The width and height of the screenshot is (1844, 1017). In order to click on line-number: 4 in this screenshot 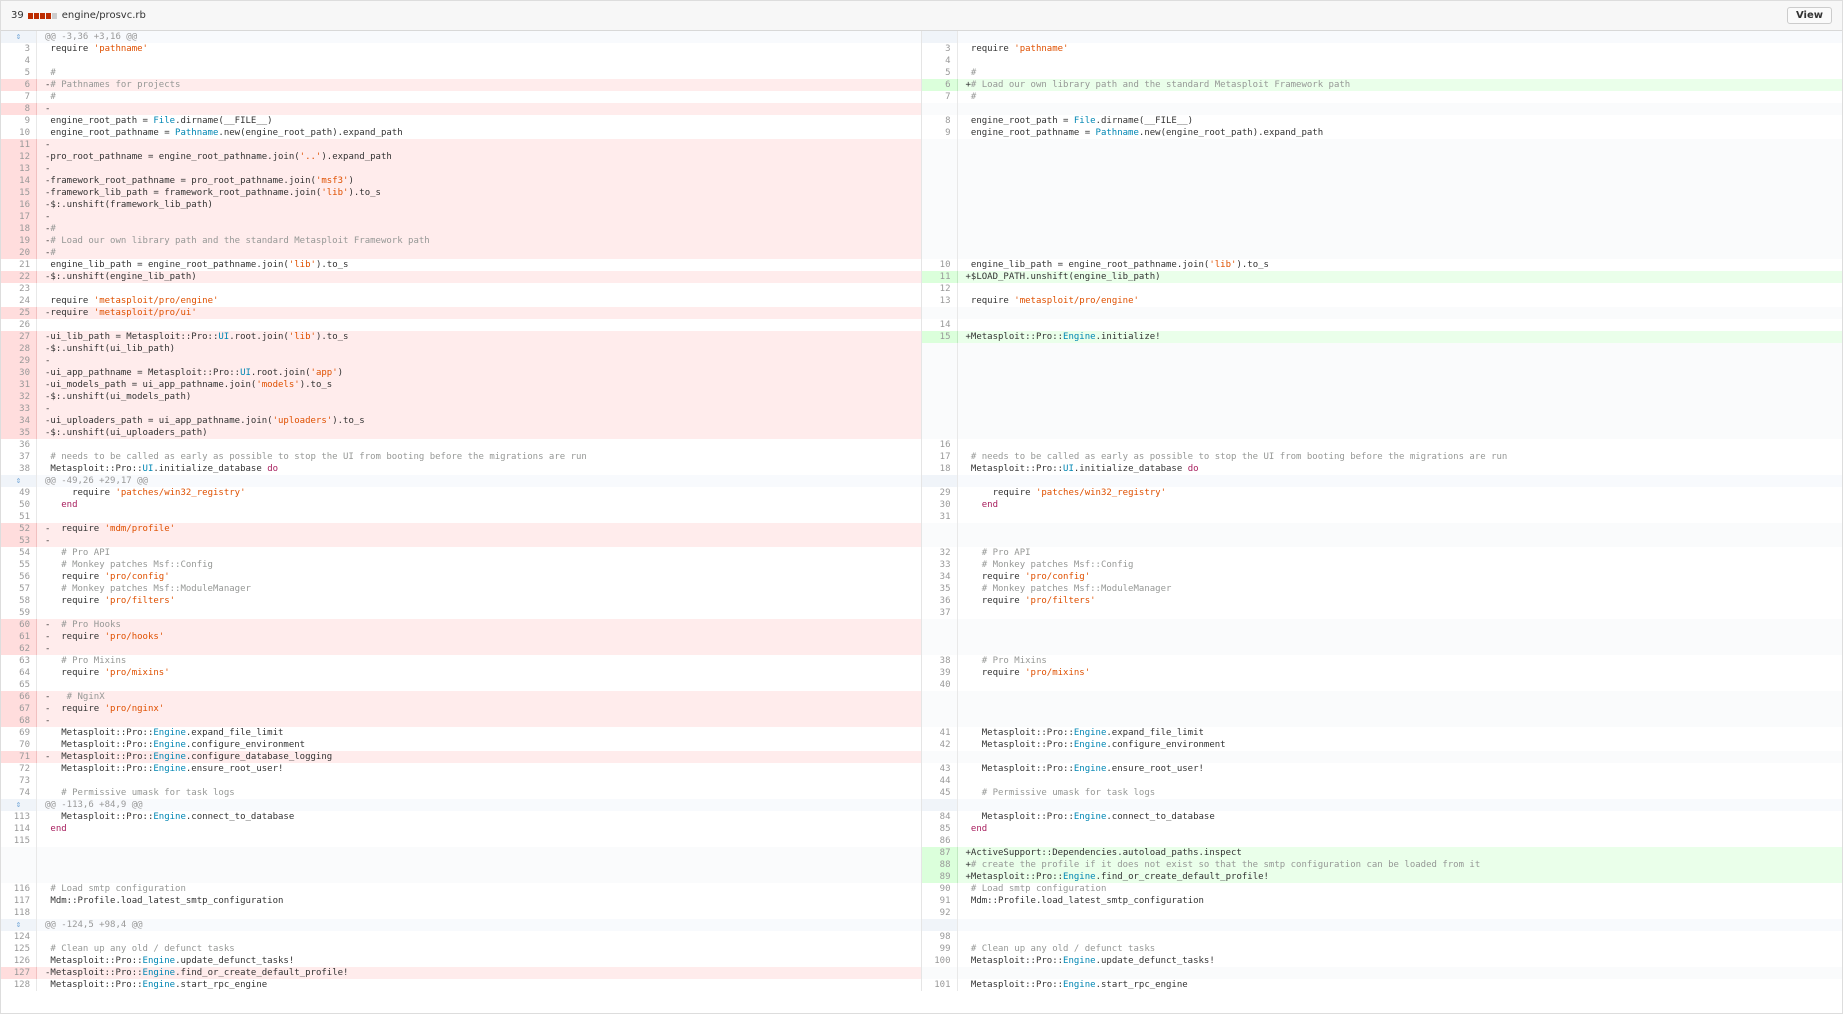, I will do `click(19, 61)`.